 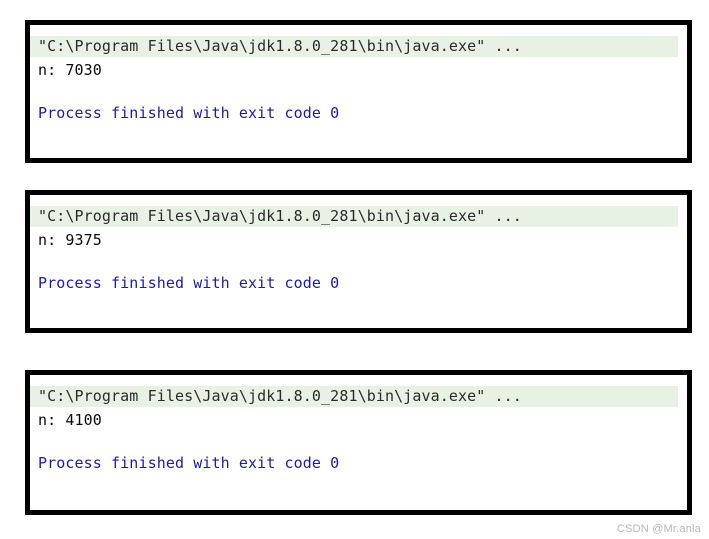 I want to click on csdn-watermark: CSDN @Mr.anla, so click(x=658, y=529).